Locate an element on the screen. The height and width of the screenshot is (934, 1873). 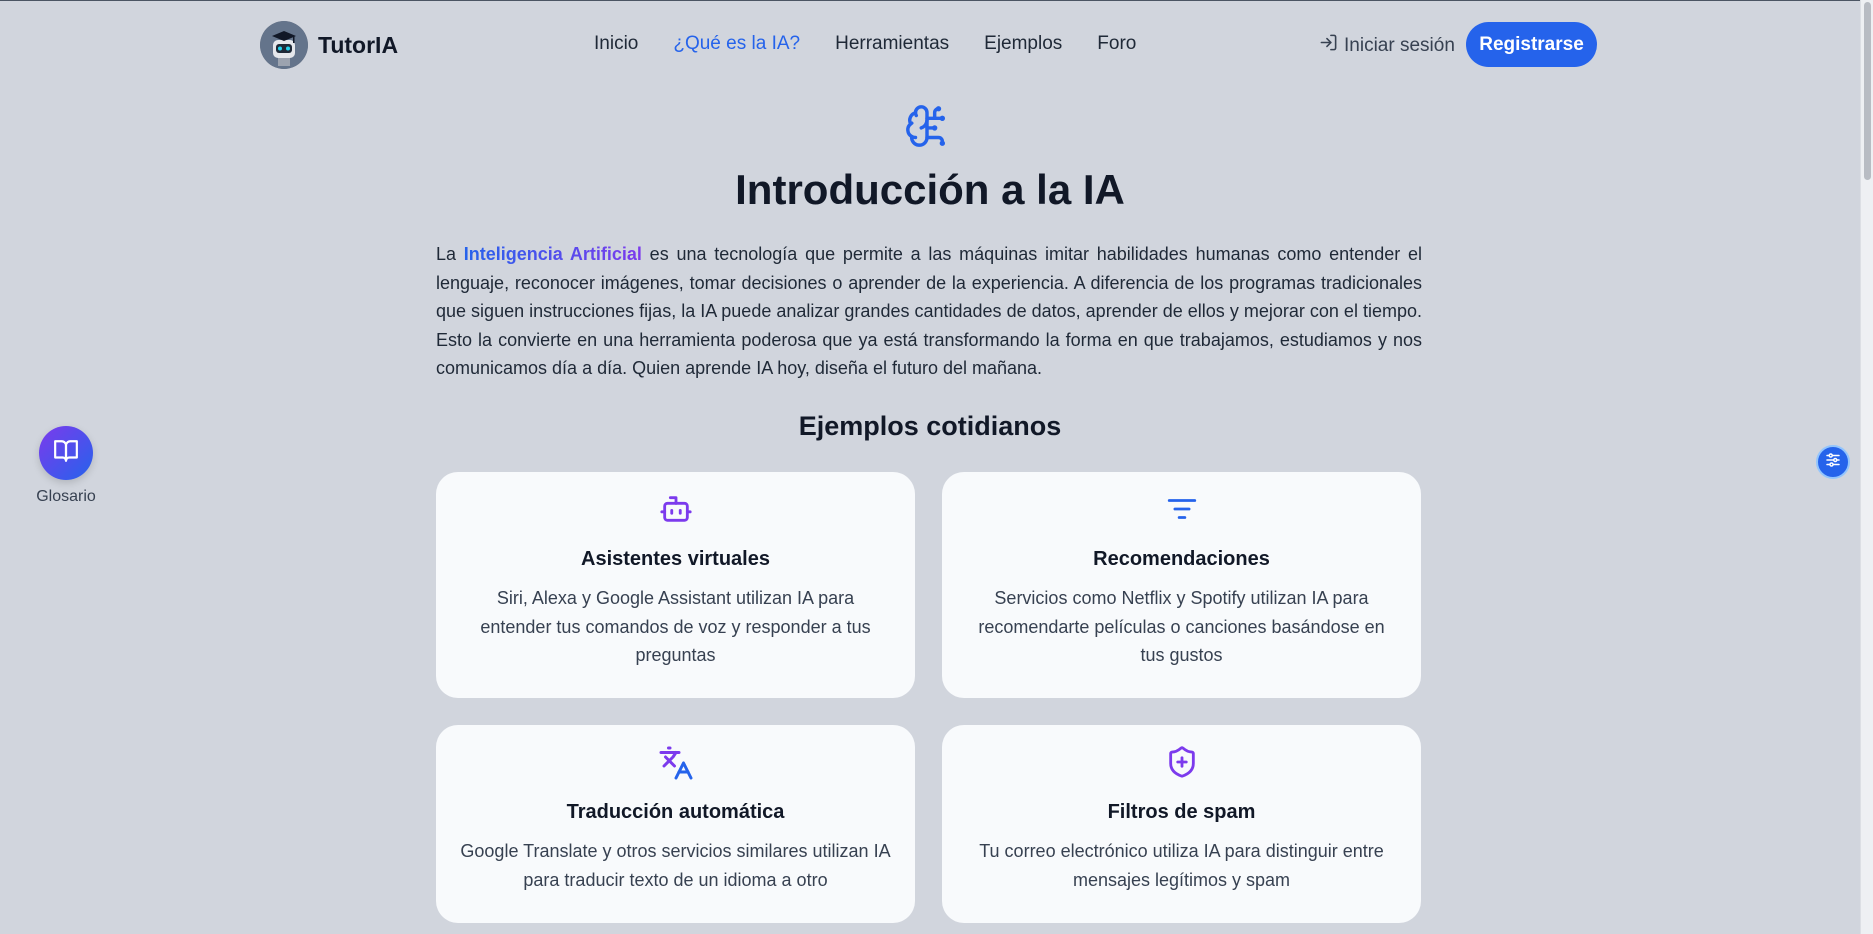
glossary-widget: Glosario is located at coordinates (66, 466).